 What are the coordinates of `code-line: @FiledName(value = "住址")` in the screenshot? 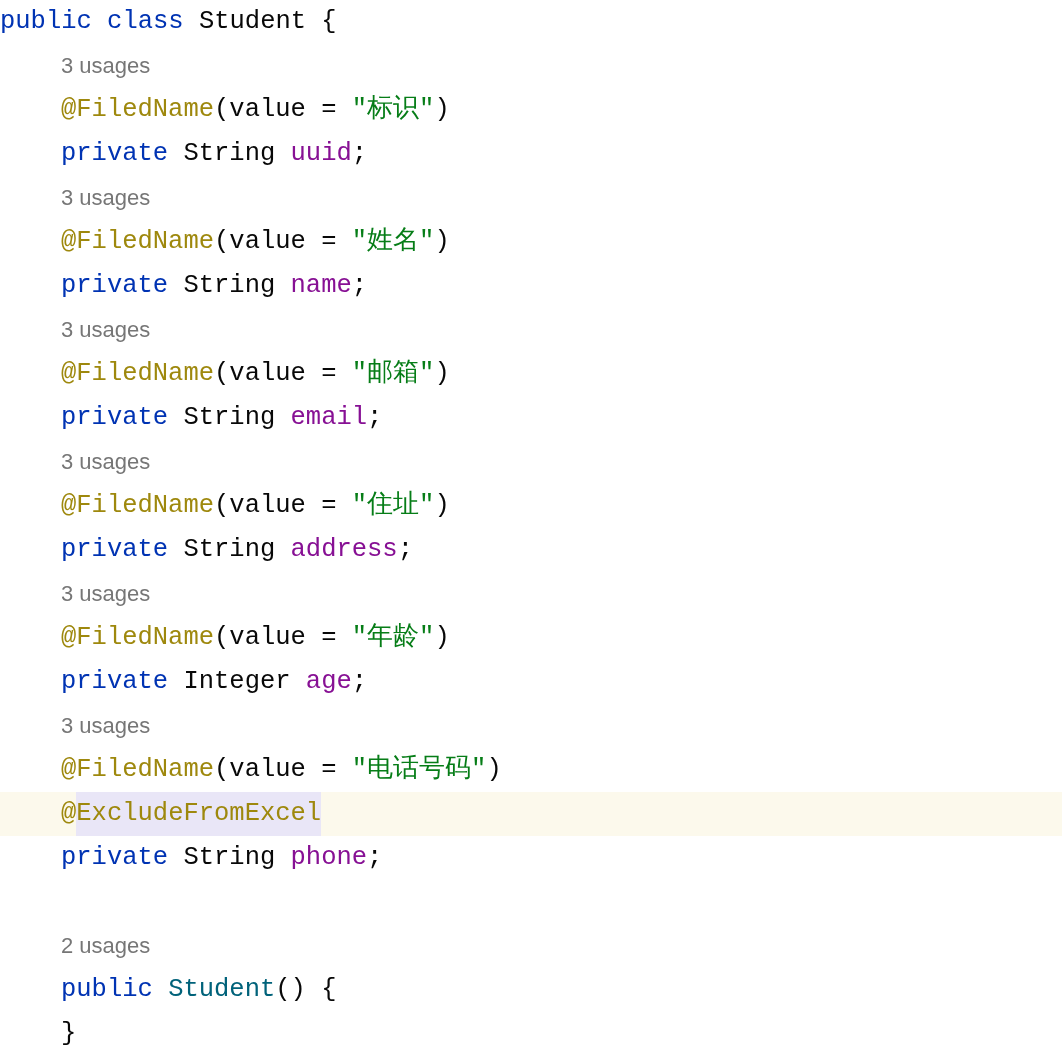 It's located at (255, 505).